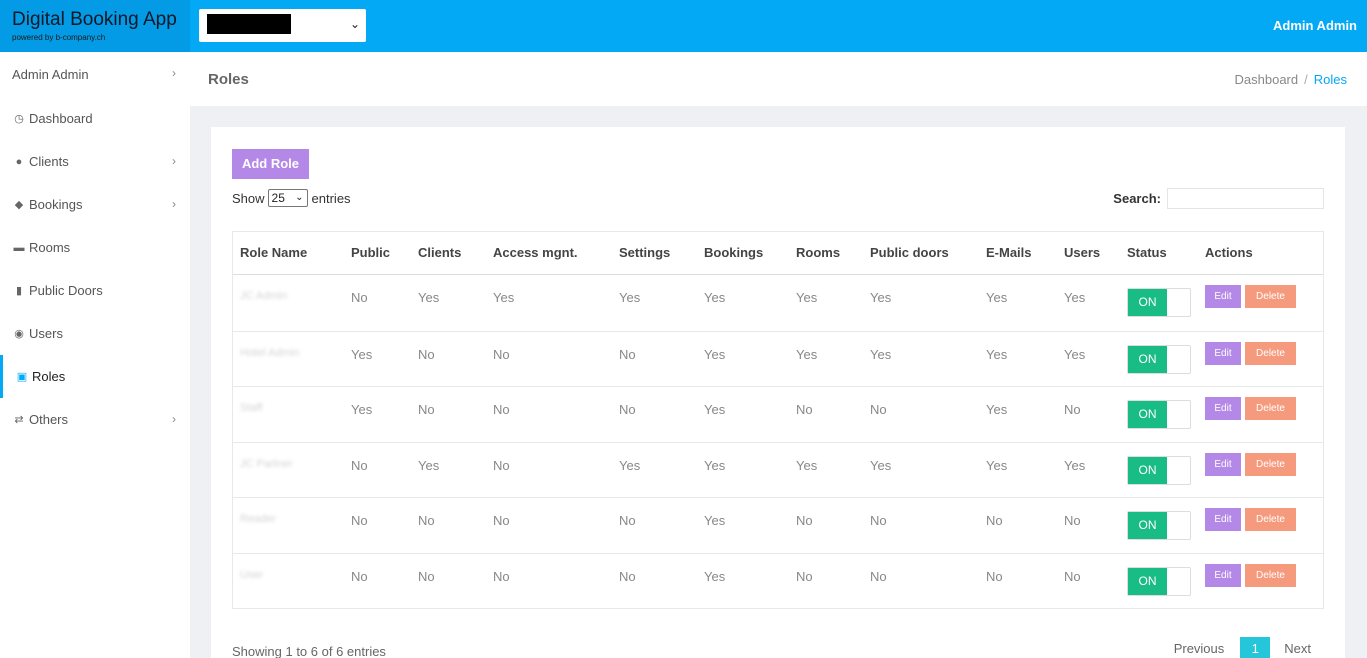 Image resolution: width=1367 pixels, height=658 pixels. I want to click on page-1-button: 1, so click(1255, 647).